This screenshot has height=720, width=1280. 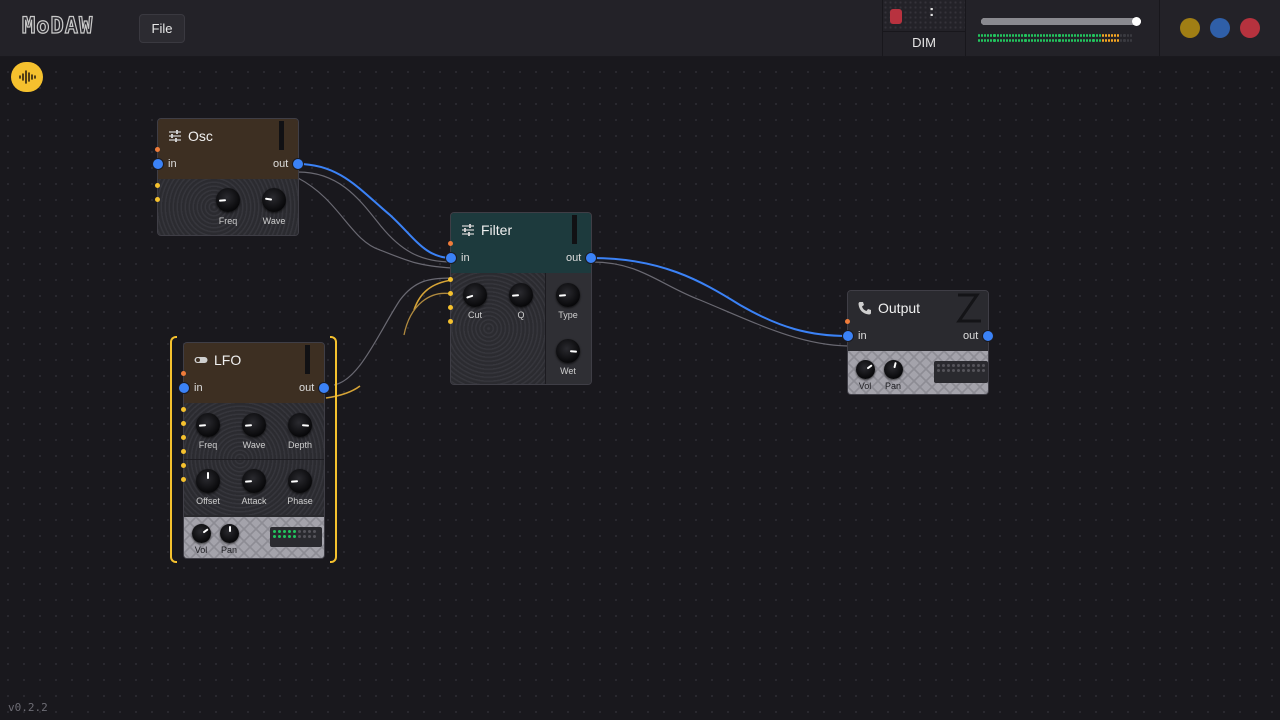 What do you see at coordinates (254, 459) in the screenshot?
I see `lfo-params-panel: Freq Wave Depth Offset Attack Phase` at bounding box center [254, 459].